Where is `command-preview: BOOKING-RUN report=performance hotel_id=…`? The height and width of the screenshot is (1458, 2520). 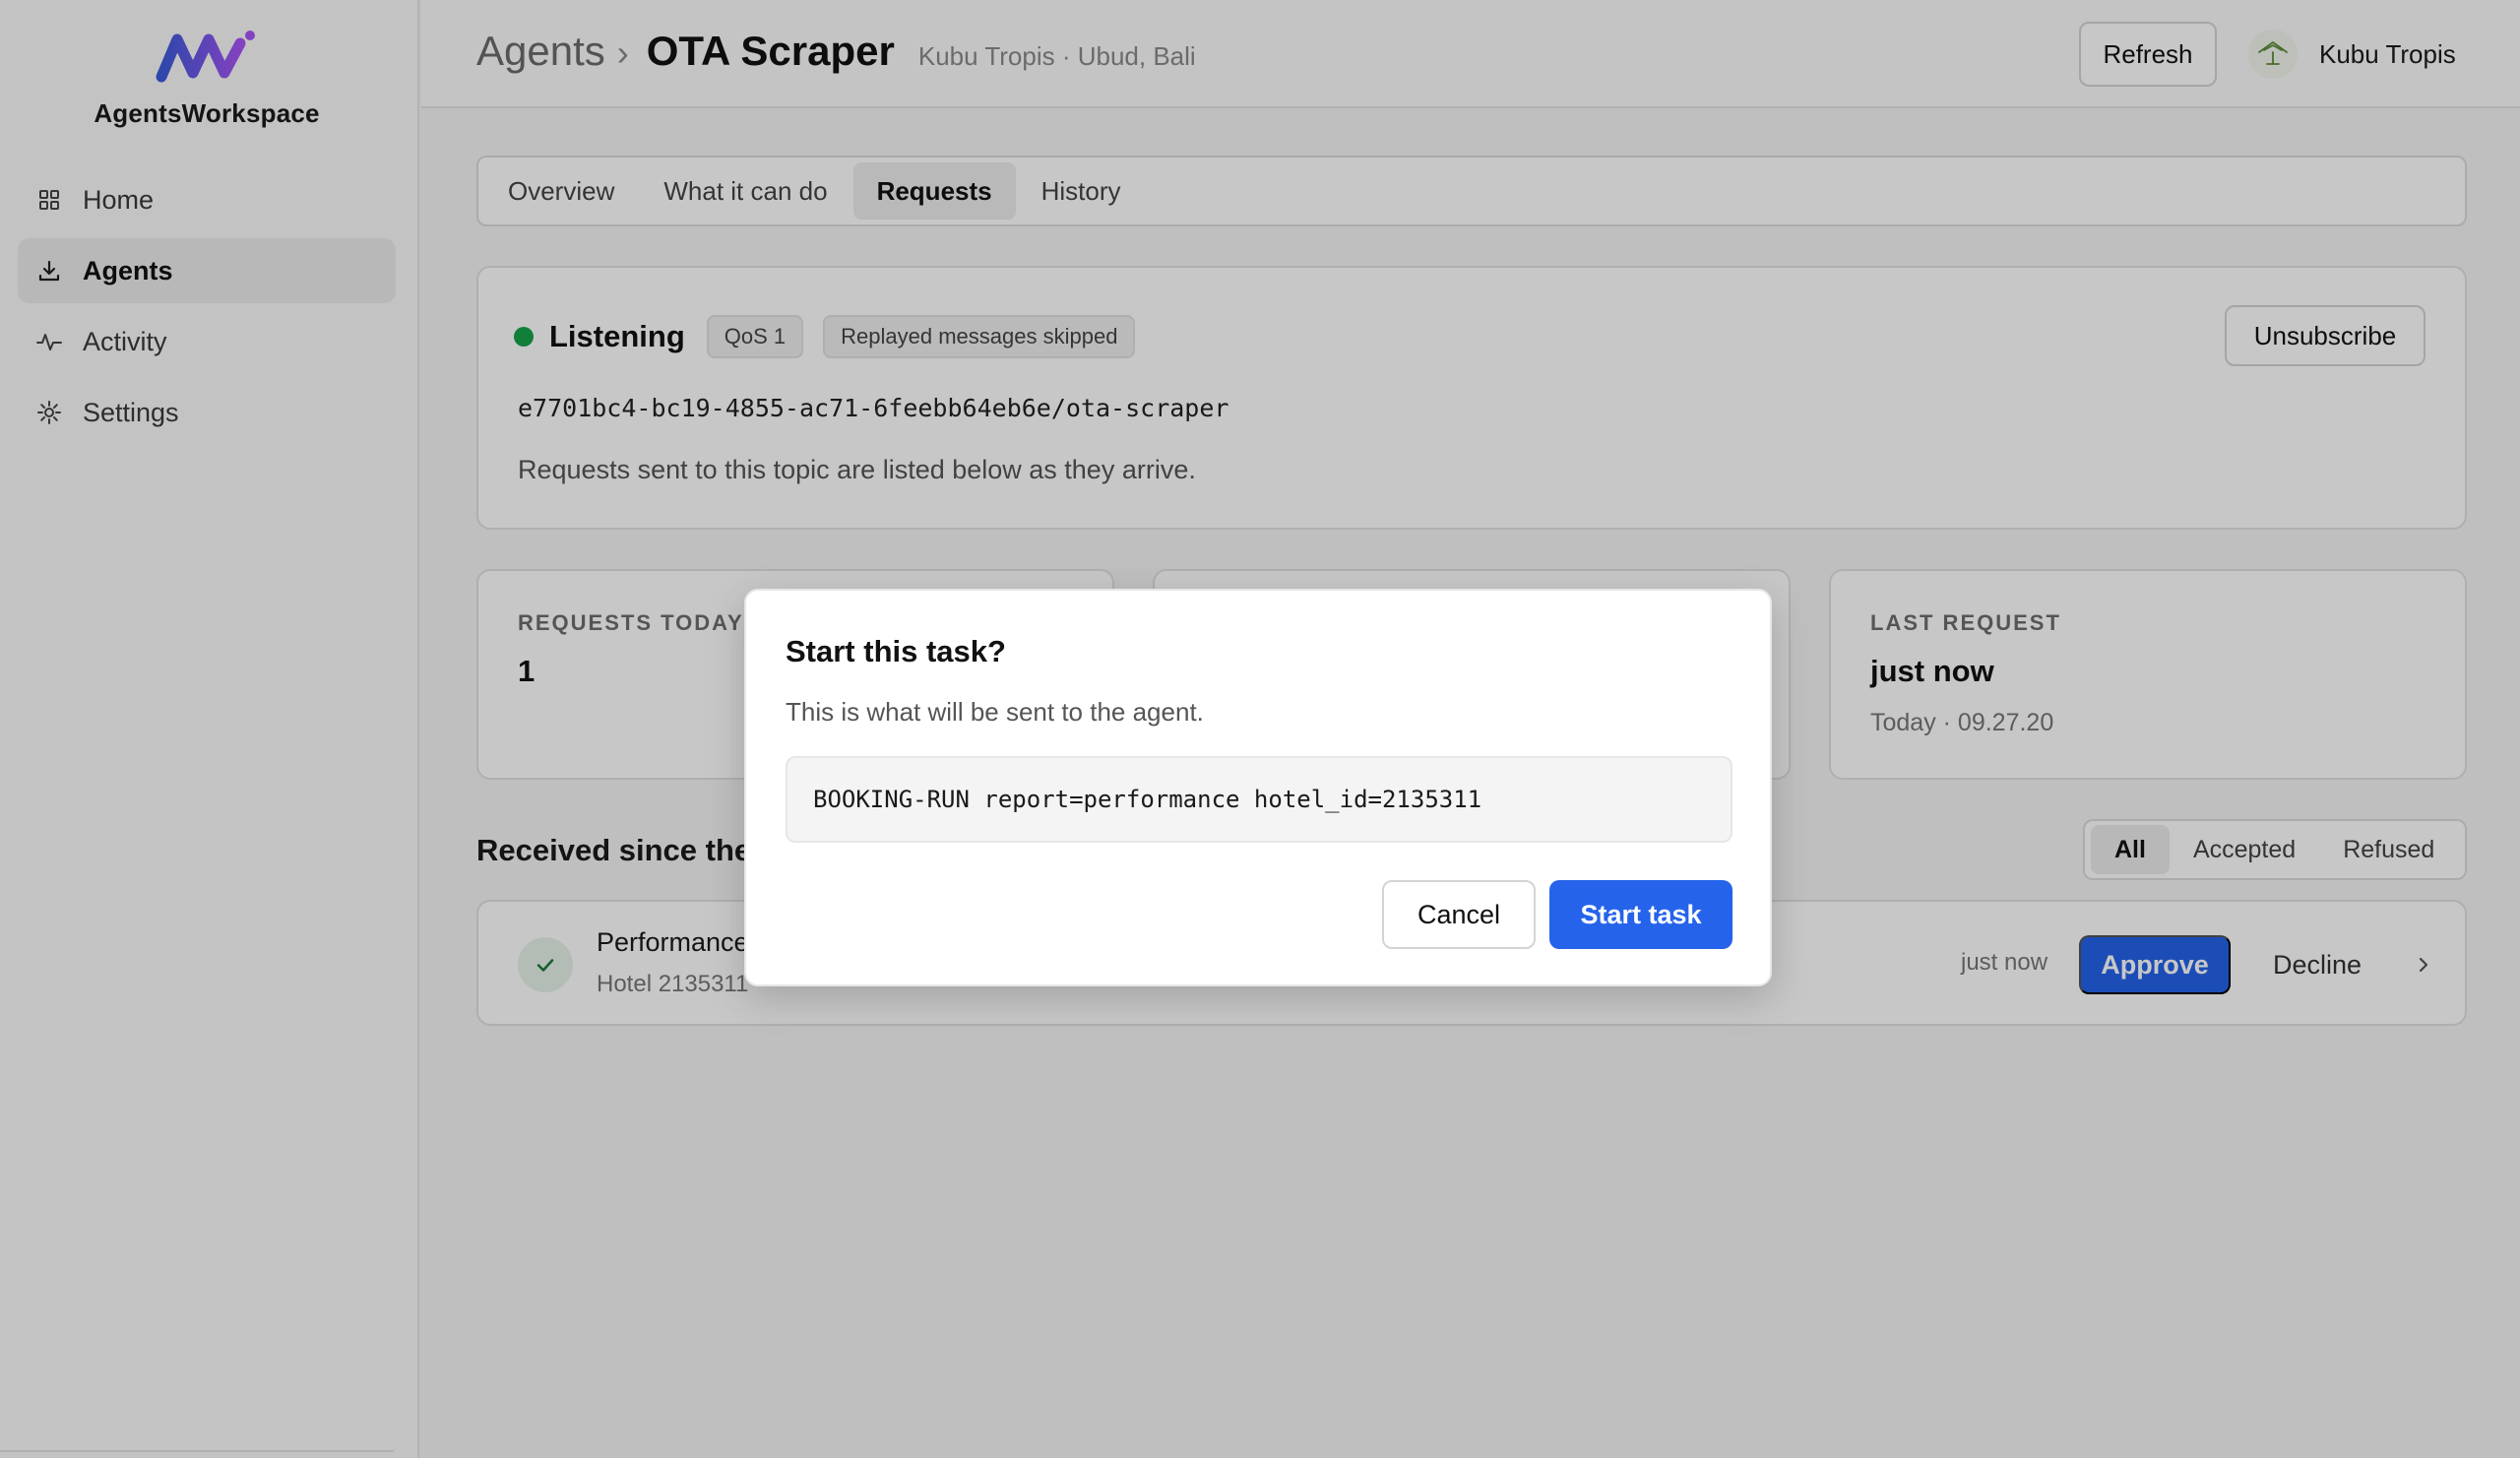
command-preview: BOOKING-RUN report=performance hotel_id=… is located at coordinates (1259, 799).